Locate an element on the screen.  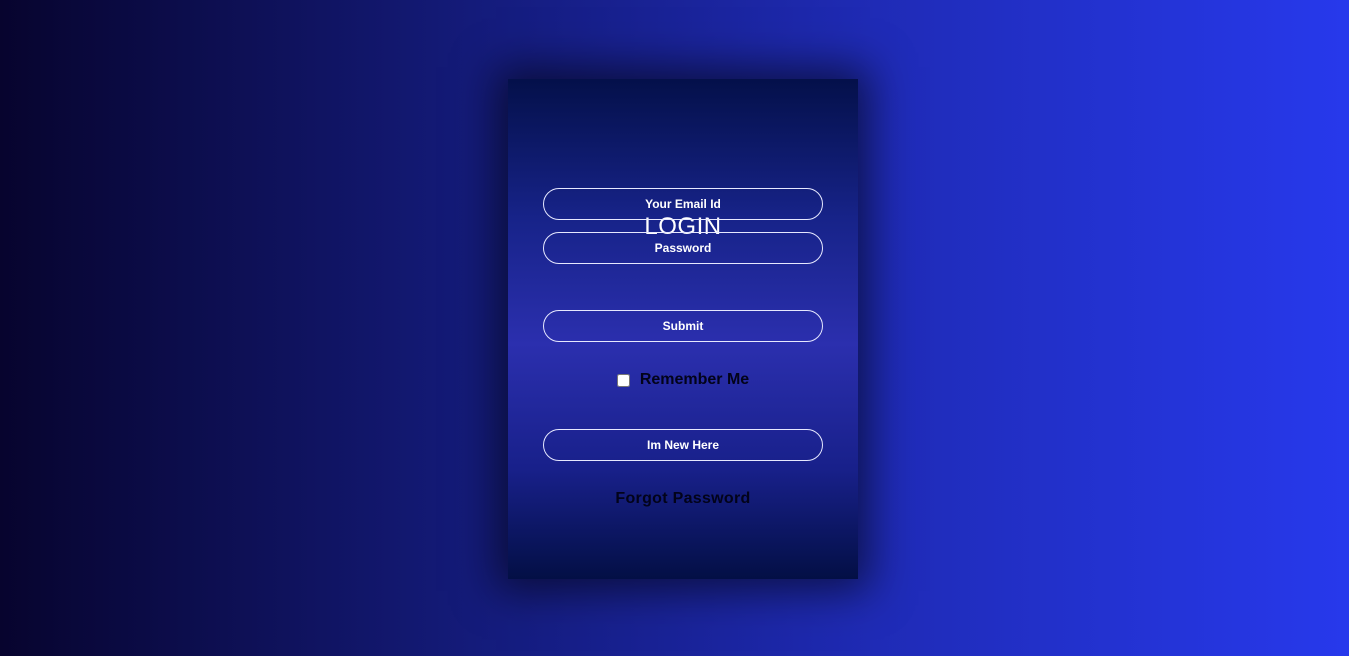
submit-button: Submit is located at coordinates (683, 326).